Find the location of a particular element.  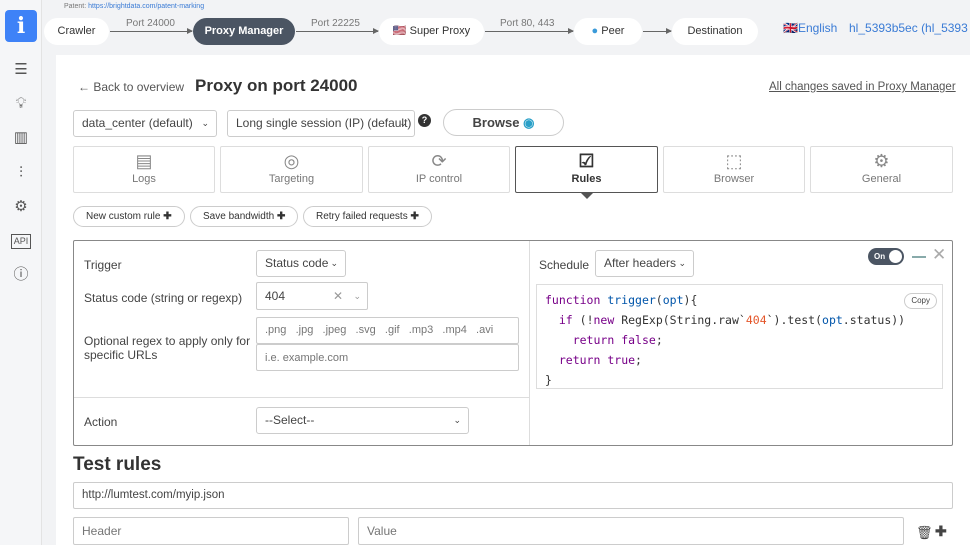

back-link: ← Back to overview is located at coordinates (131, 87).